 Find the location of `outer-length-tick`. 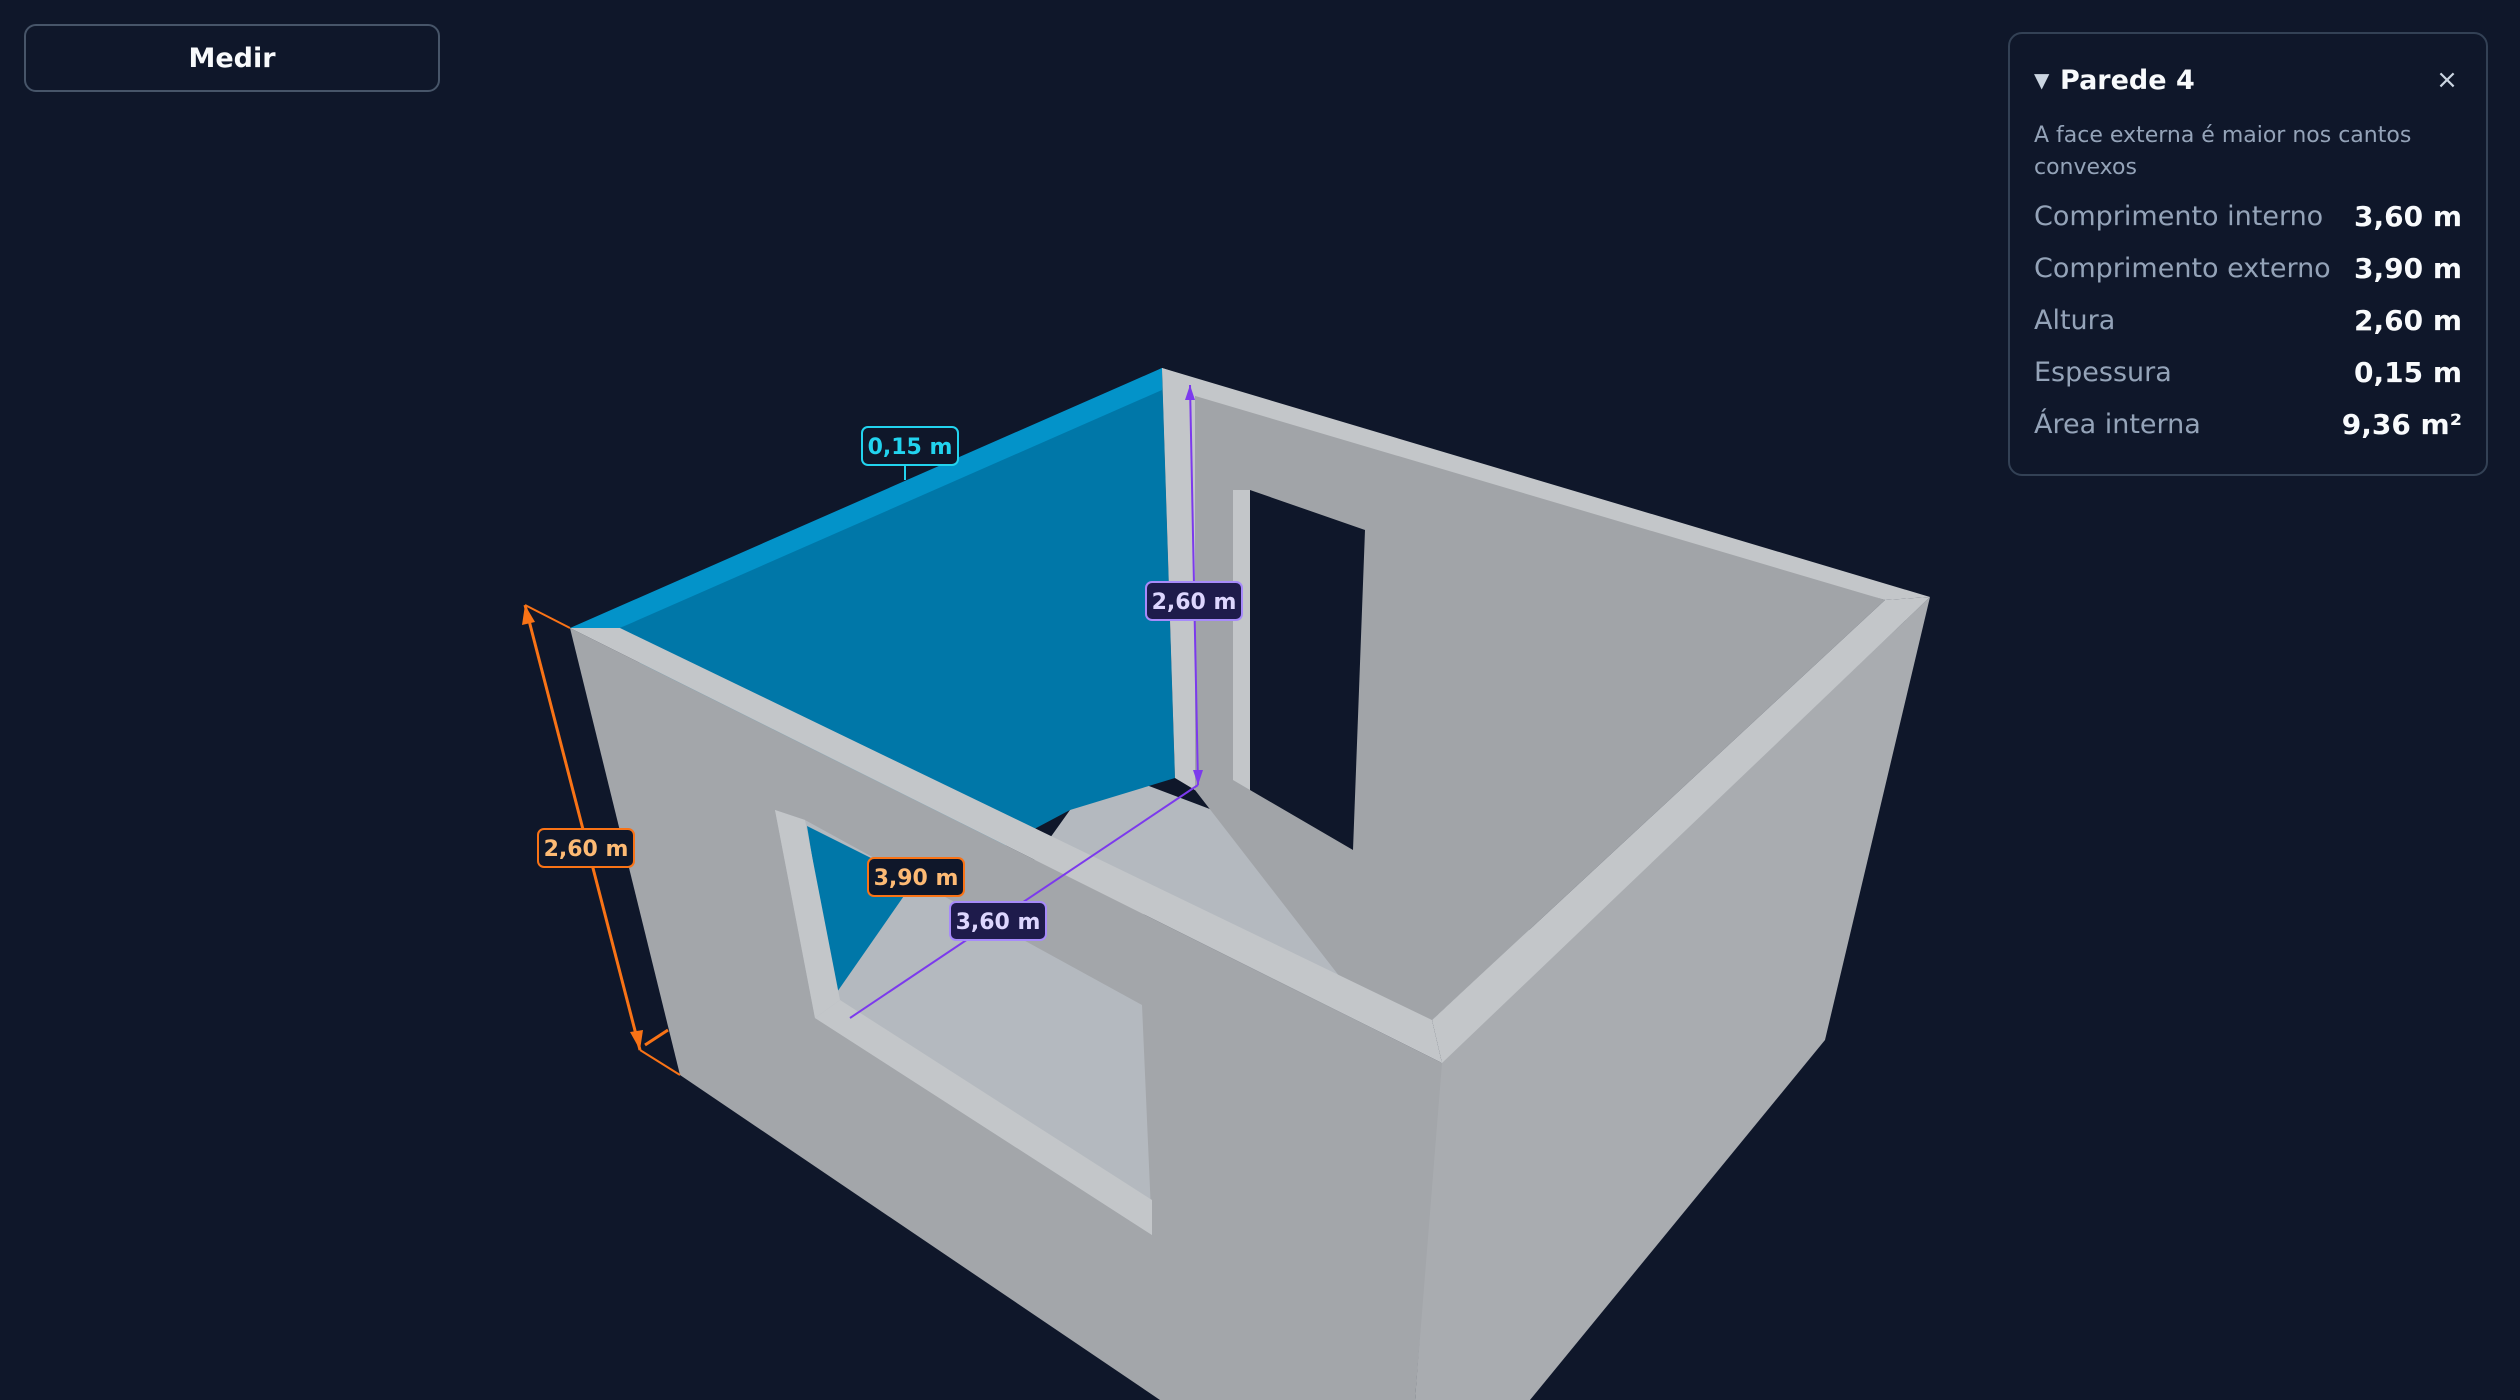

outer-length-tick is located at coordinates (656, 1037).